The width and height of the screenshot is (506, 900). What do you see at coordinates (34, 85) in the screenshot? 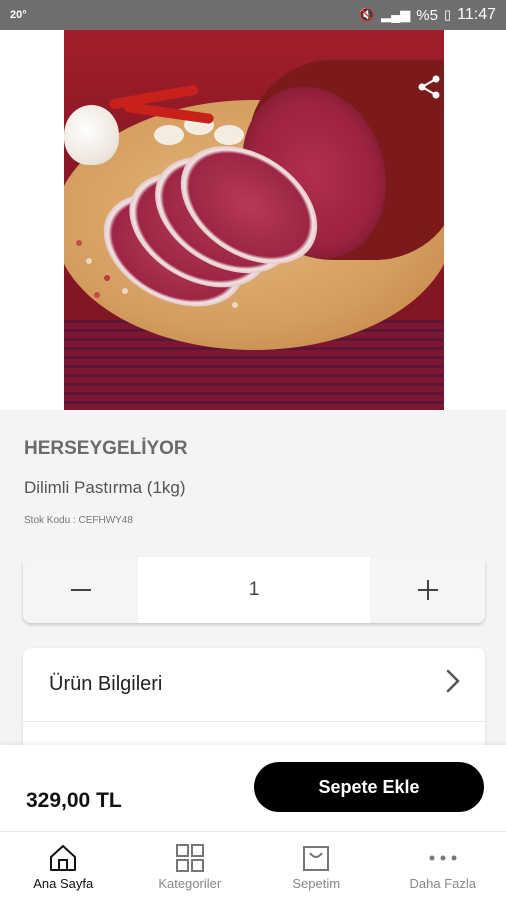
I see `chevron-left-icon` at bounding box center [34, 85].